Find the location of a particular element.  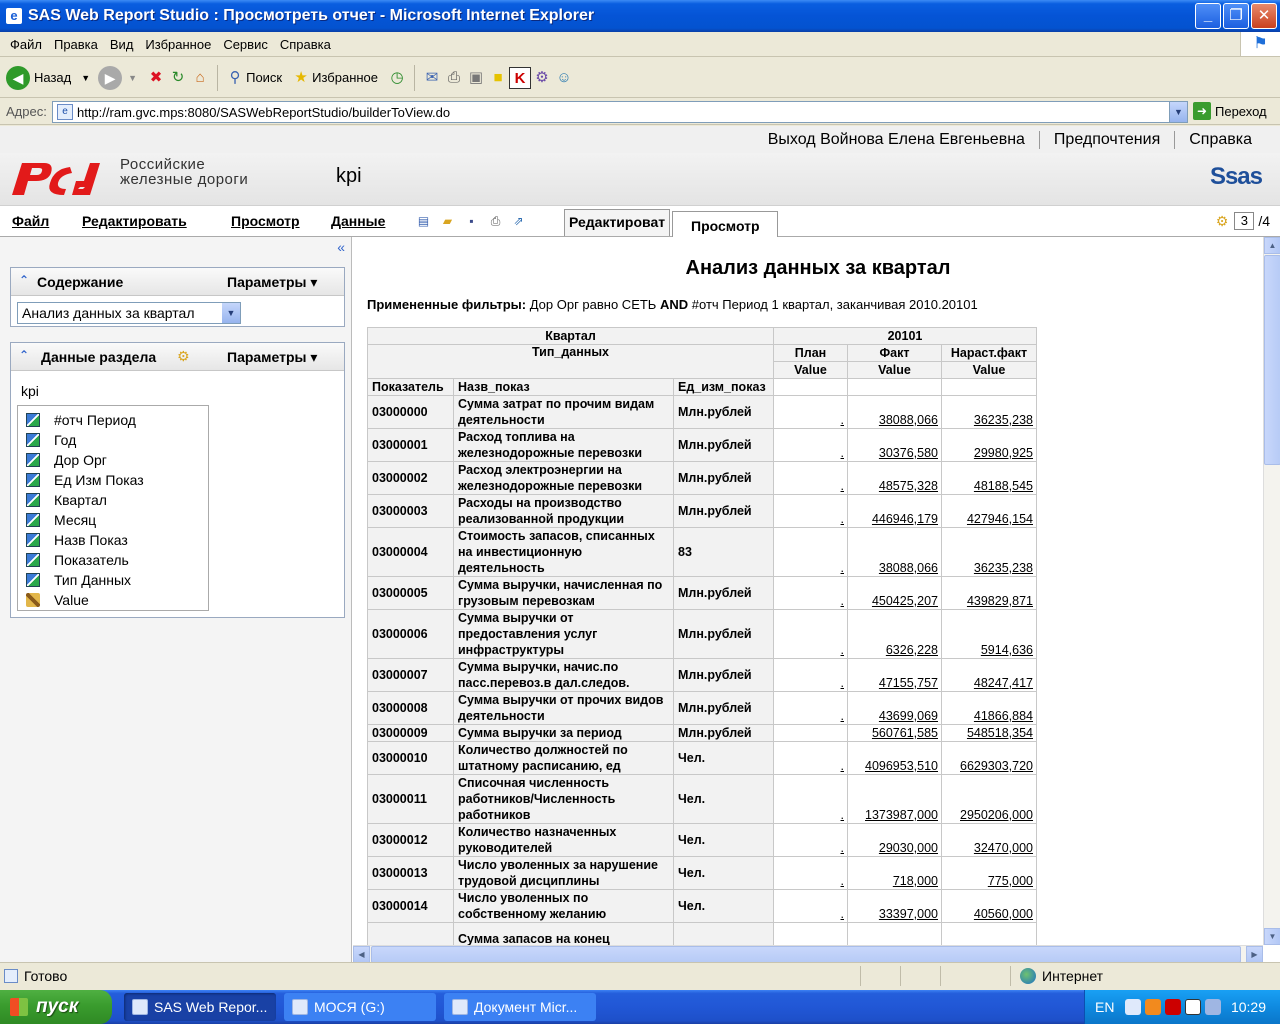

contents-params-menu: Параметры ▾ is located at coordinates (272, 282).